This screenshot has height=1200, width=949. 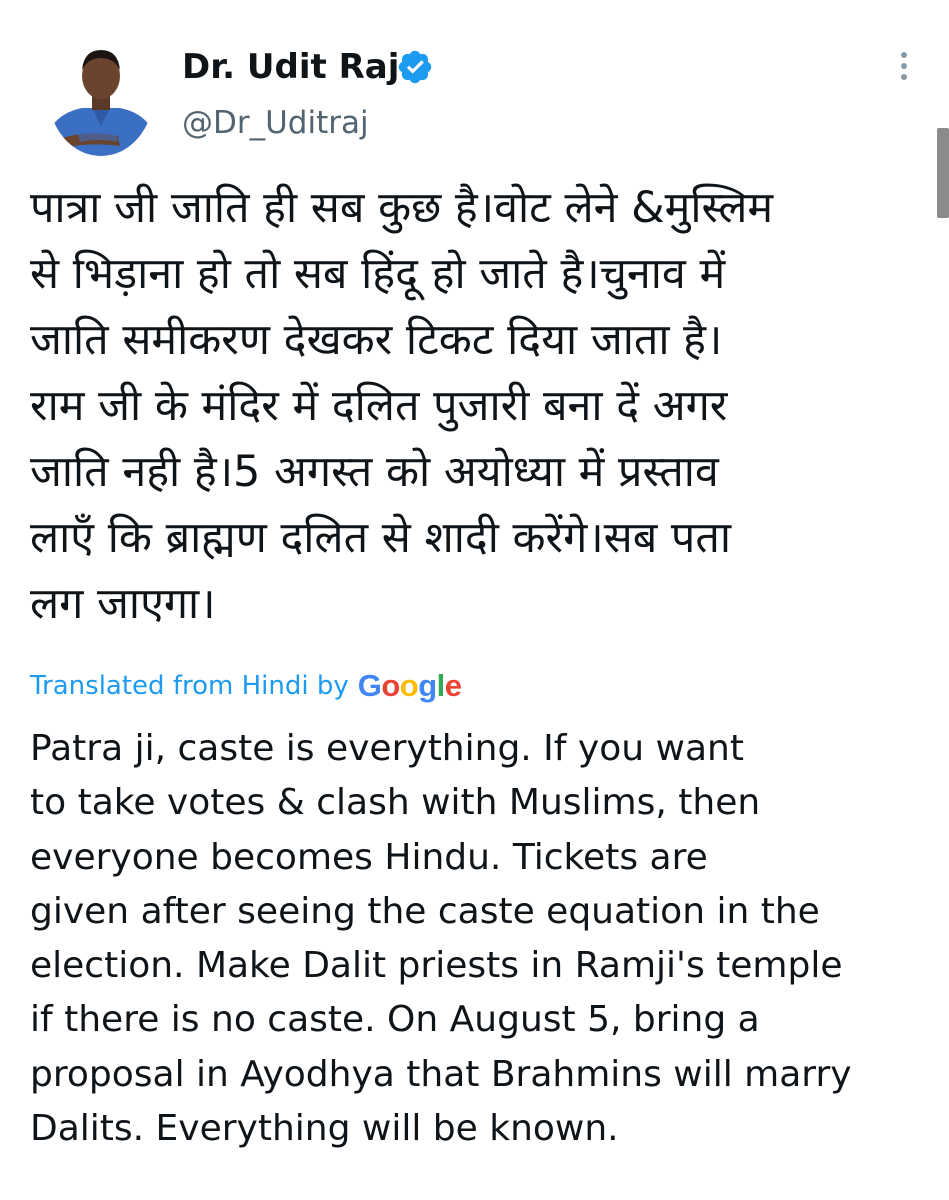 I want to click on translated-line: to take votes & clash with Muslims, then, so click(x=395, y=803).